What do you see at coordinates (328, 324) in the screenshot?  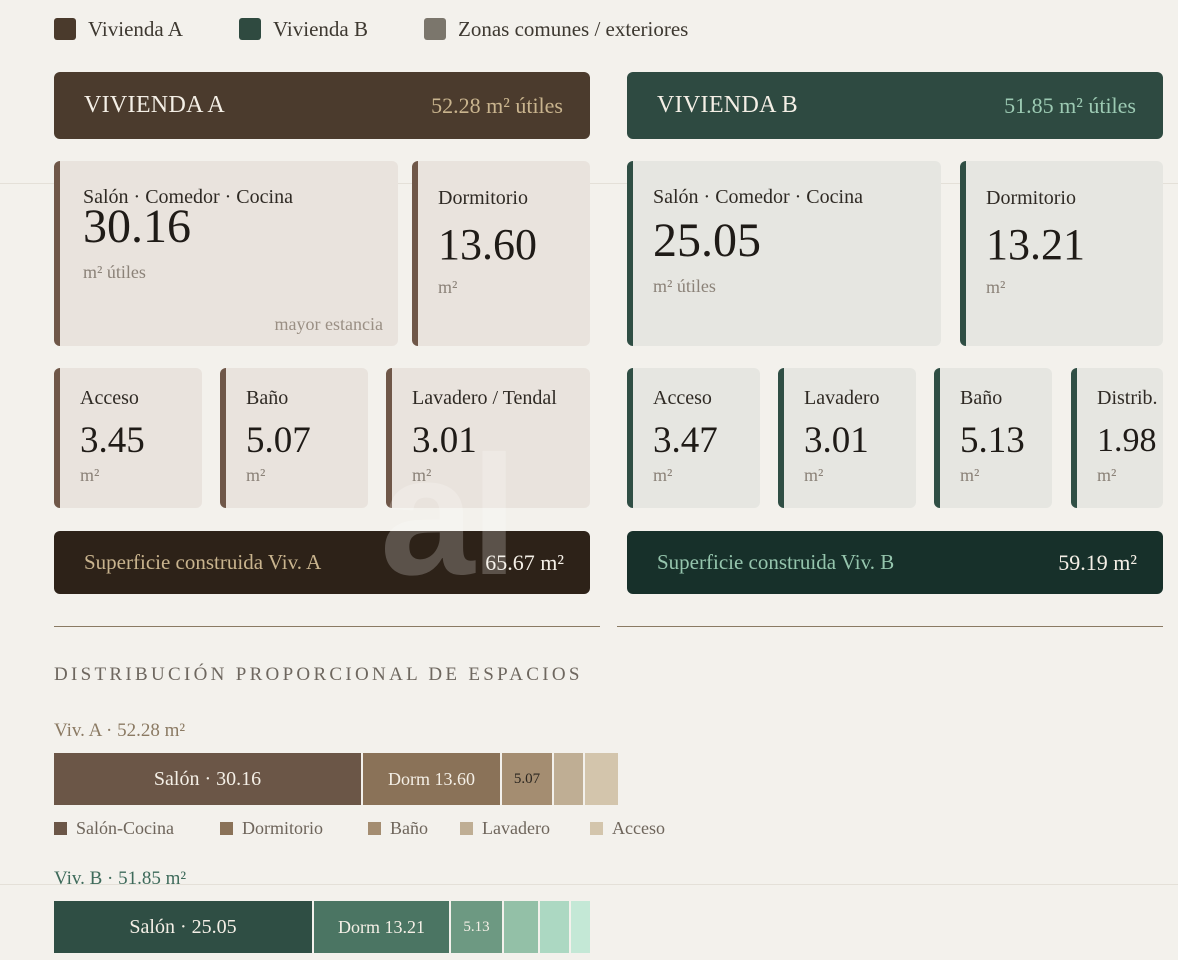 I see `room-note: mayor estancia` at bounding box center [328, 324].